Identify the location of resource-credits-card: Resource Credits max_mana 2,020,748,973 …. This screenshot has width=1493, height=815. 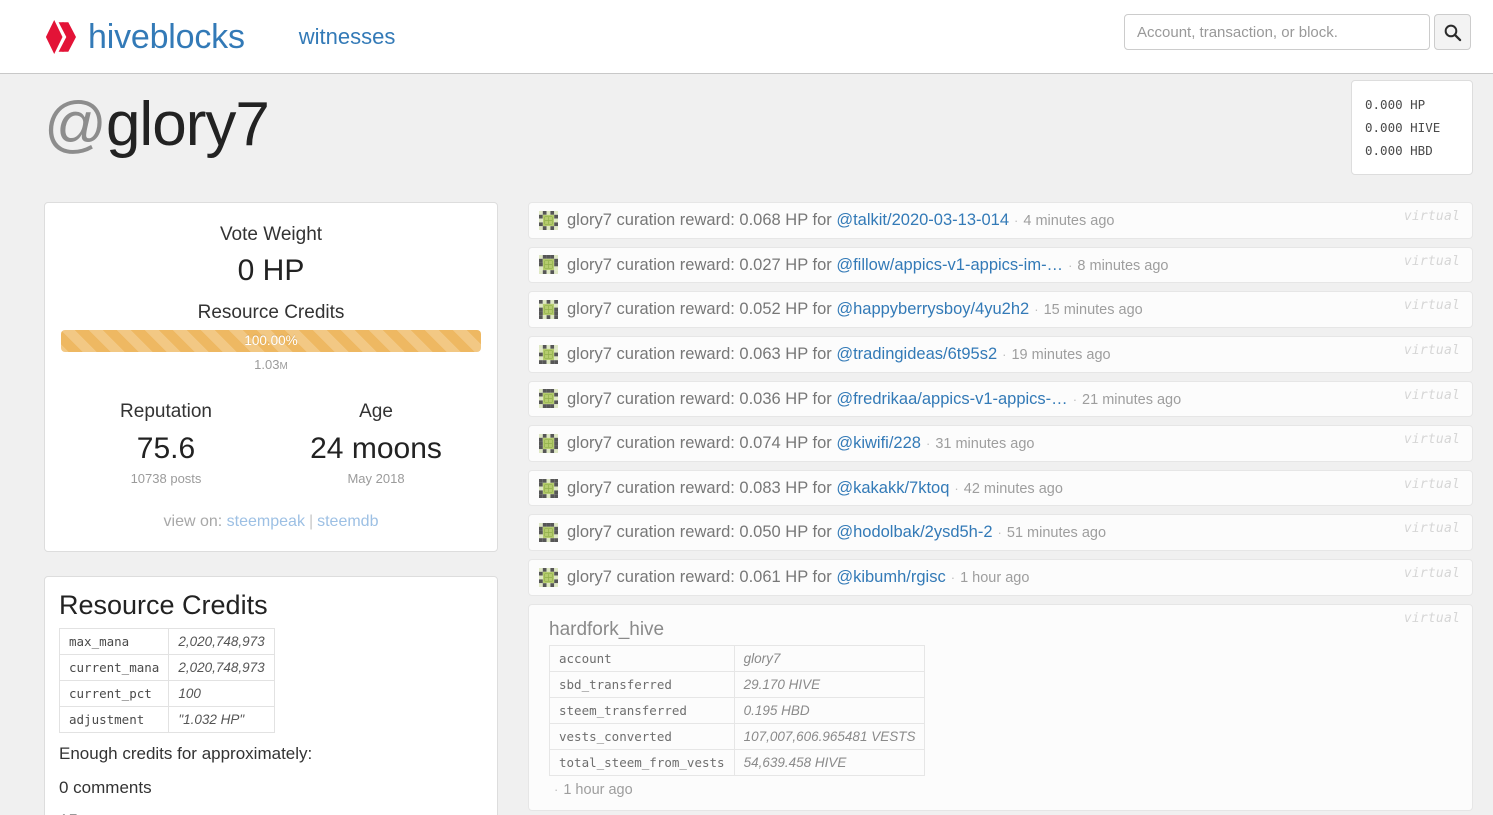
(271, 695).